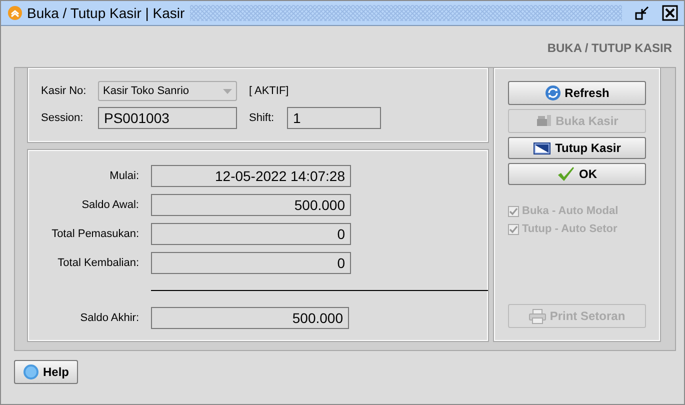  What do you see at coordinates (167, 118) in the screenshot?
I see `session-field: PS001003` at bounding box center [167, 118].